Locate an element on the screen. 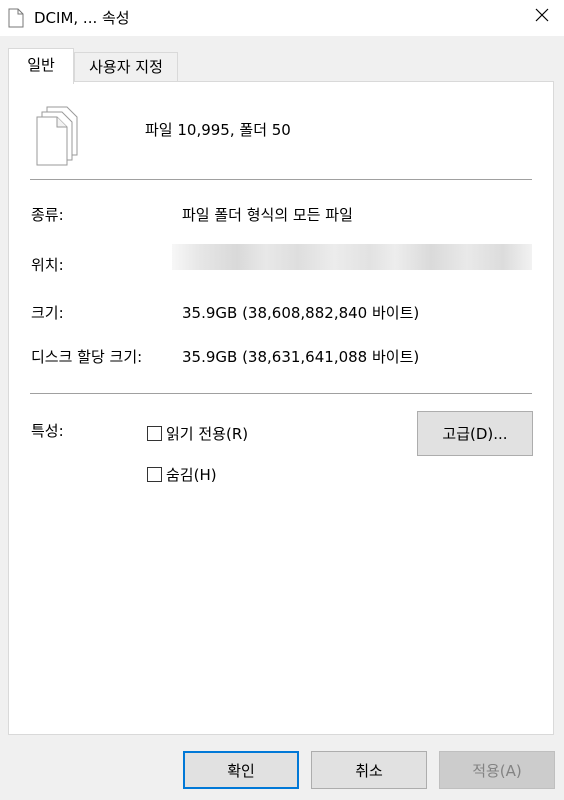 The width and height of the screenshot is (564, 800). window-title: DCIM, ... 속성 is located at coordinates (82, 18).